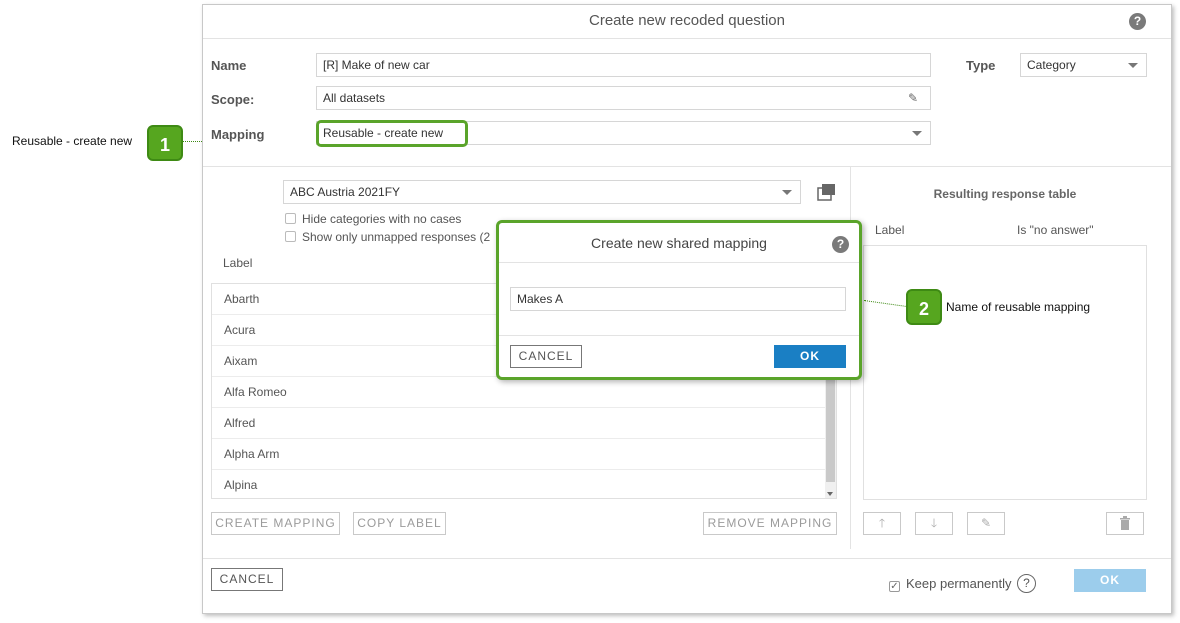  I want to click on show-unmapped-checkbox: Show only unmapped responses (2, so click(387, 237).